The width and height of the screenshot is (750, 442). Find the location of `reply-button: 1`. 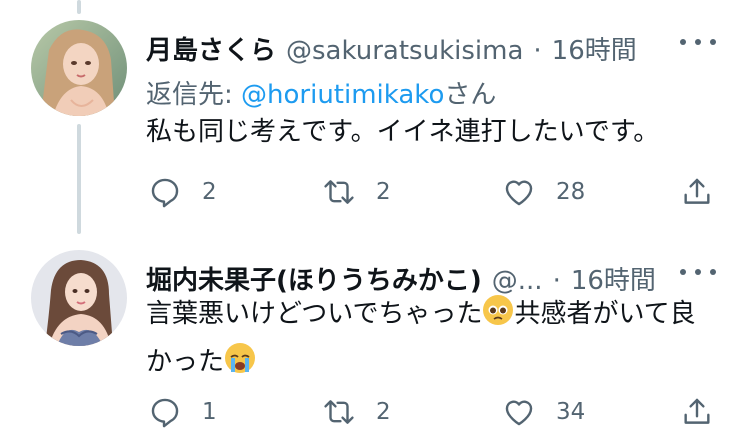

reply-button: 1 is located at coordinates (182, 412).